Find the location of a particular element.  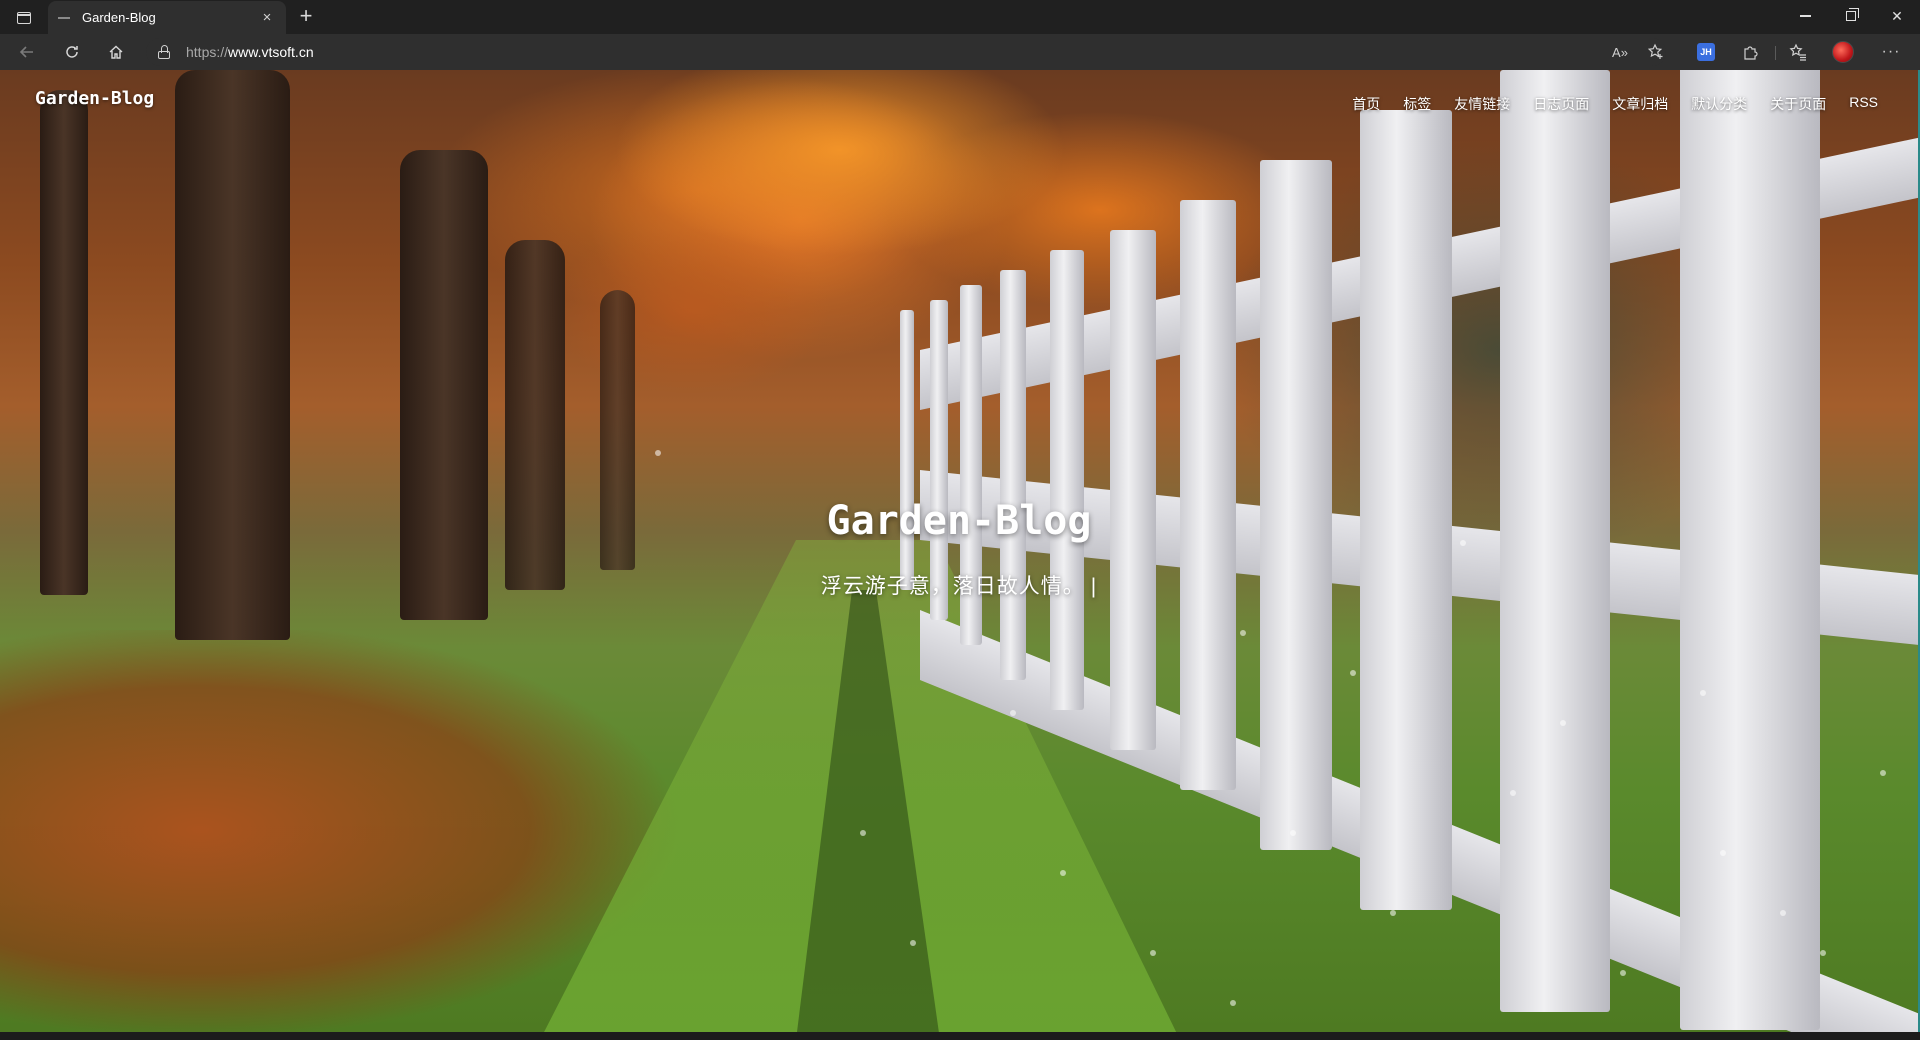

toolbar-divider is located at coordinates (1775, 53).